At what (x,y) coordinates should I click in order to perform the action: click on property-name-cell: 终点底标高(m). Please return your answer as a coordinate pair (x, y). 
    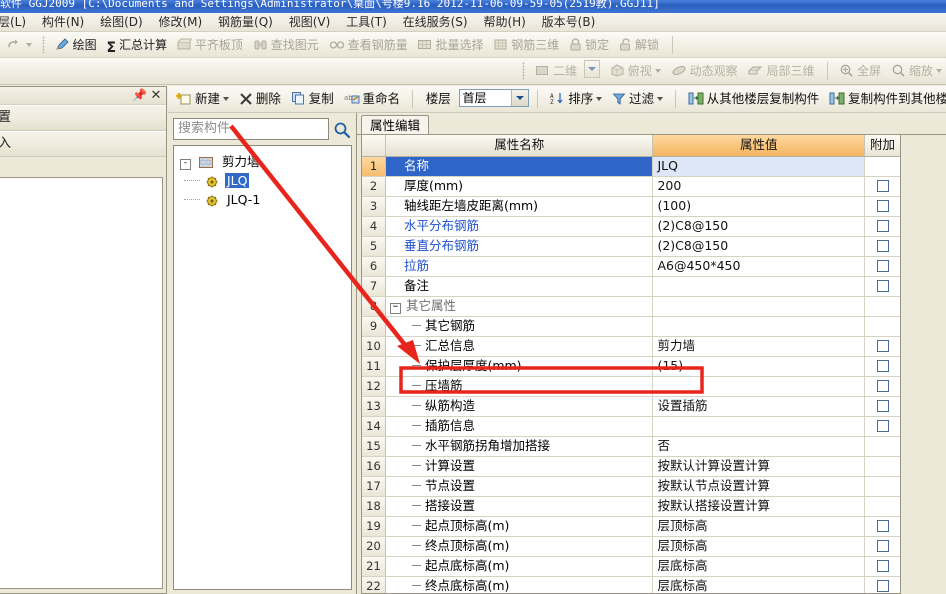
    Looking at the image, I should click on (520, 585).